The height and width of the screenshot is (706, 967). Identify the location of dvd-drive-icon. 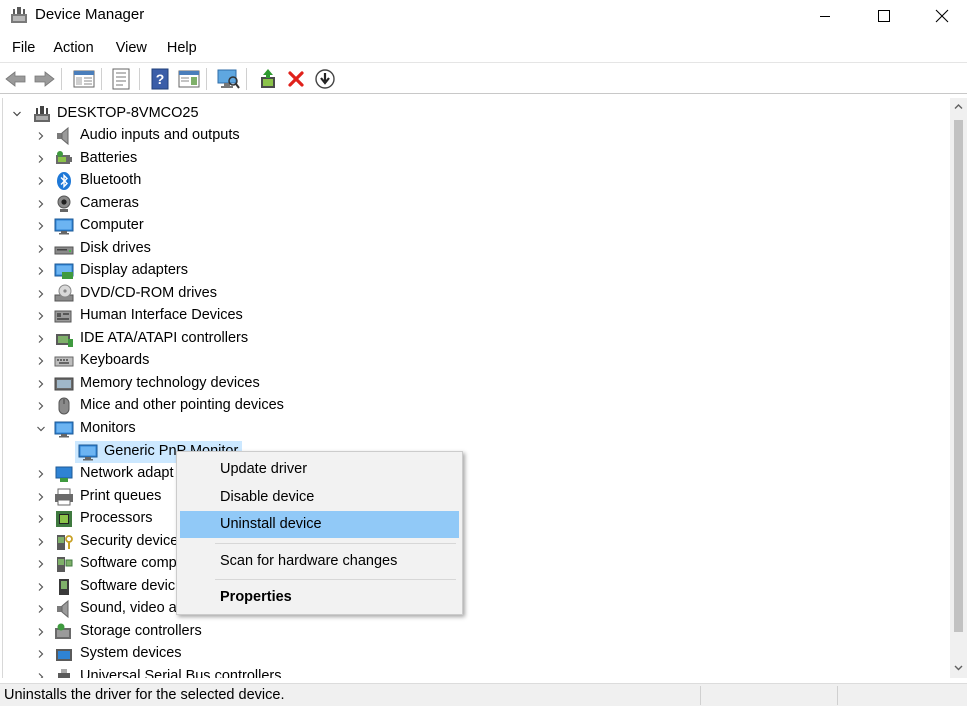
(64, 293).